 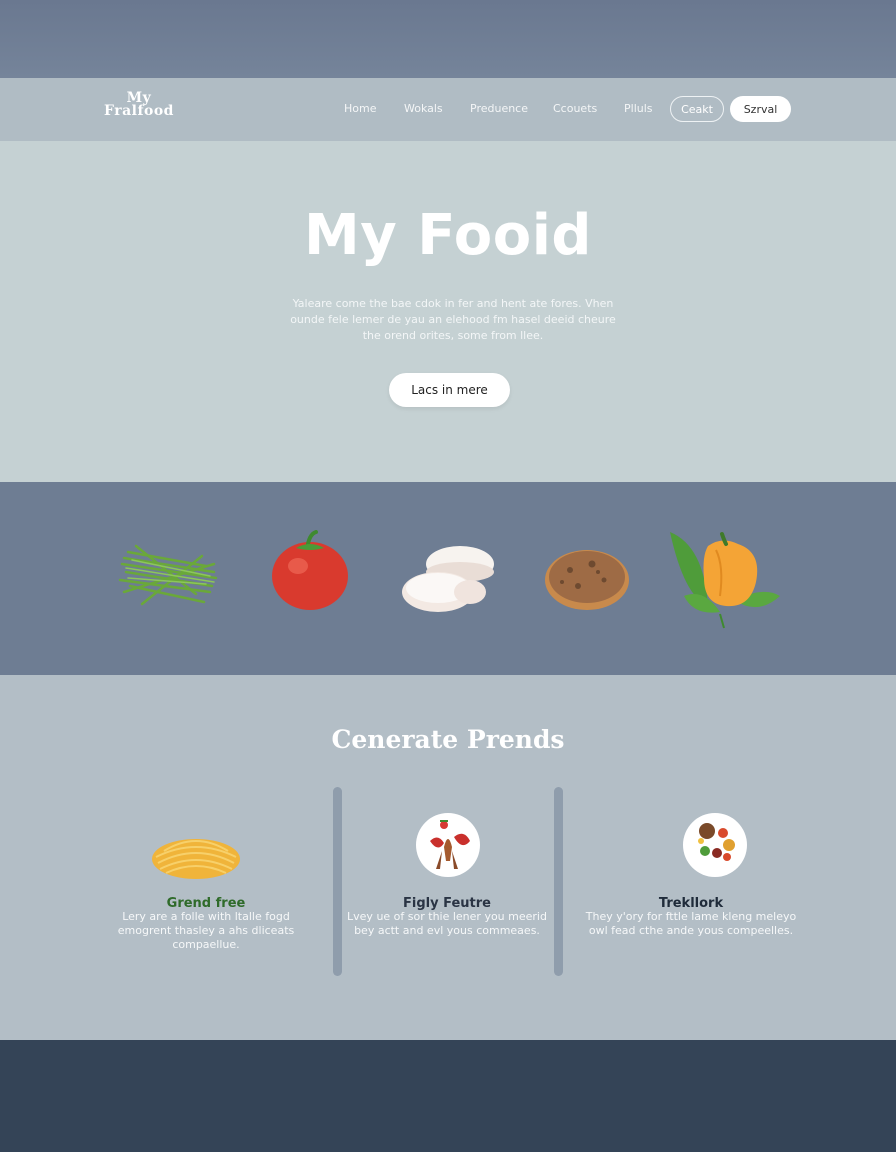 What do you see at coordinates (499, 108) in the screenshot?
I see `nav-link-3: Preduence` at bounding box center [499, 108].